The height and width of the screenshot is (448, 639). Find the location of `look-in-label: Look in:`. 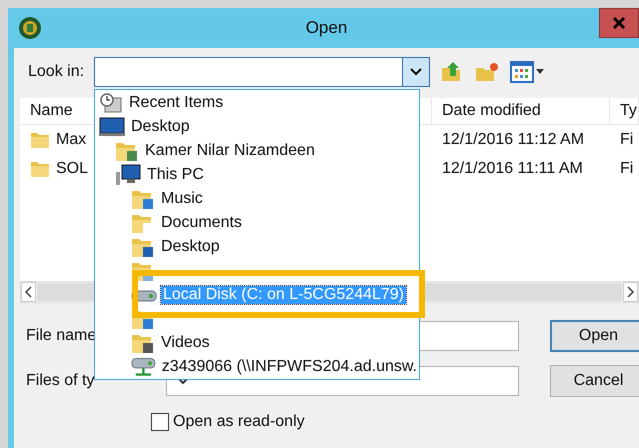

look-in-label: Look in: is located at coordinates (57, 72).